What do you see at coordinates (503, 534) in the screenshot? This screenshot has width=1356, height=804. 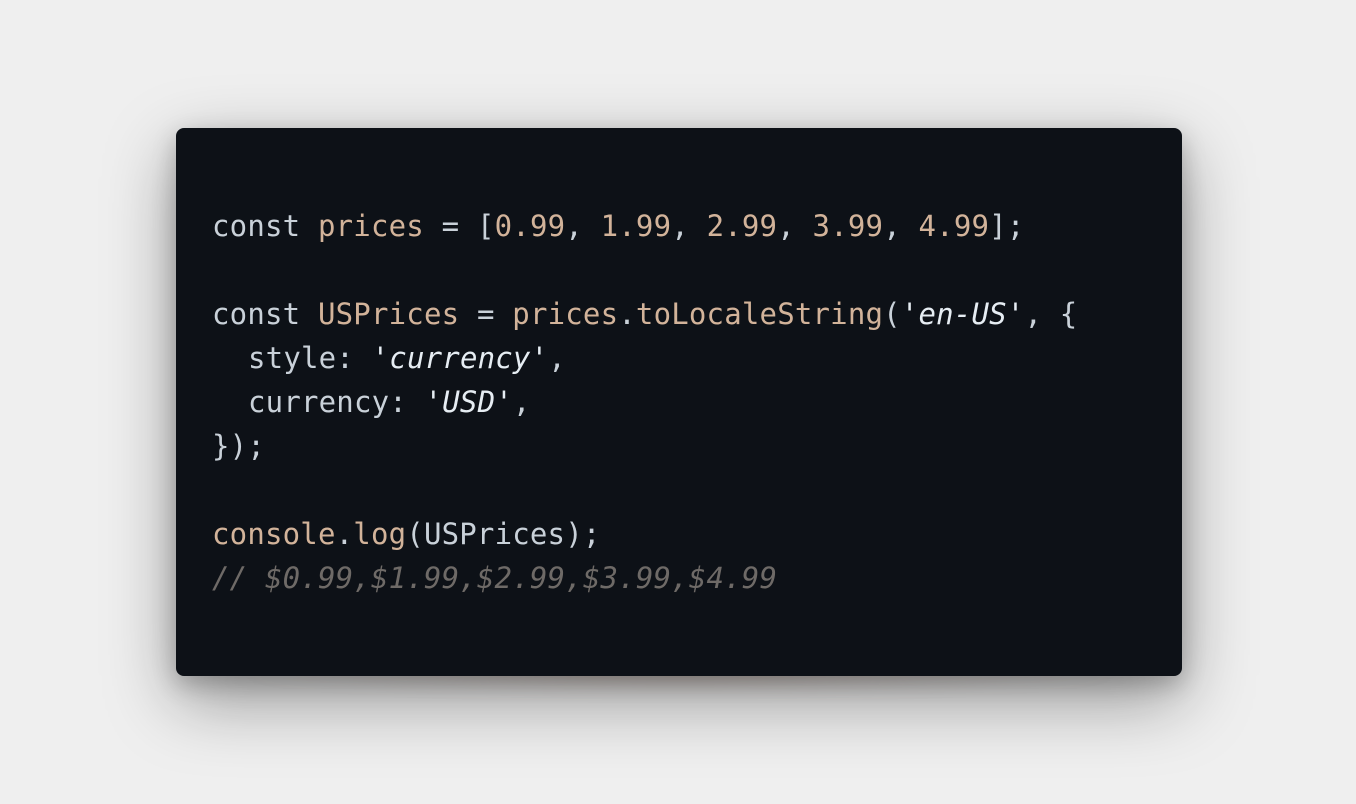 I see `log-arguments: (USPrices);` at bounding box center [503, 534].